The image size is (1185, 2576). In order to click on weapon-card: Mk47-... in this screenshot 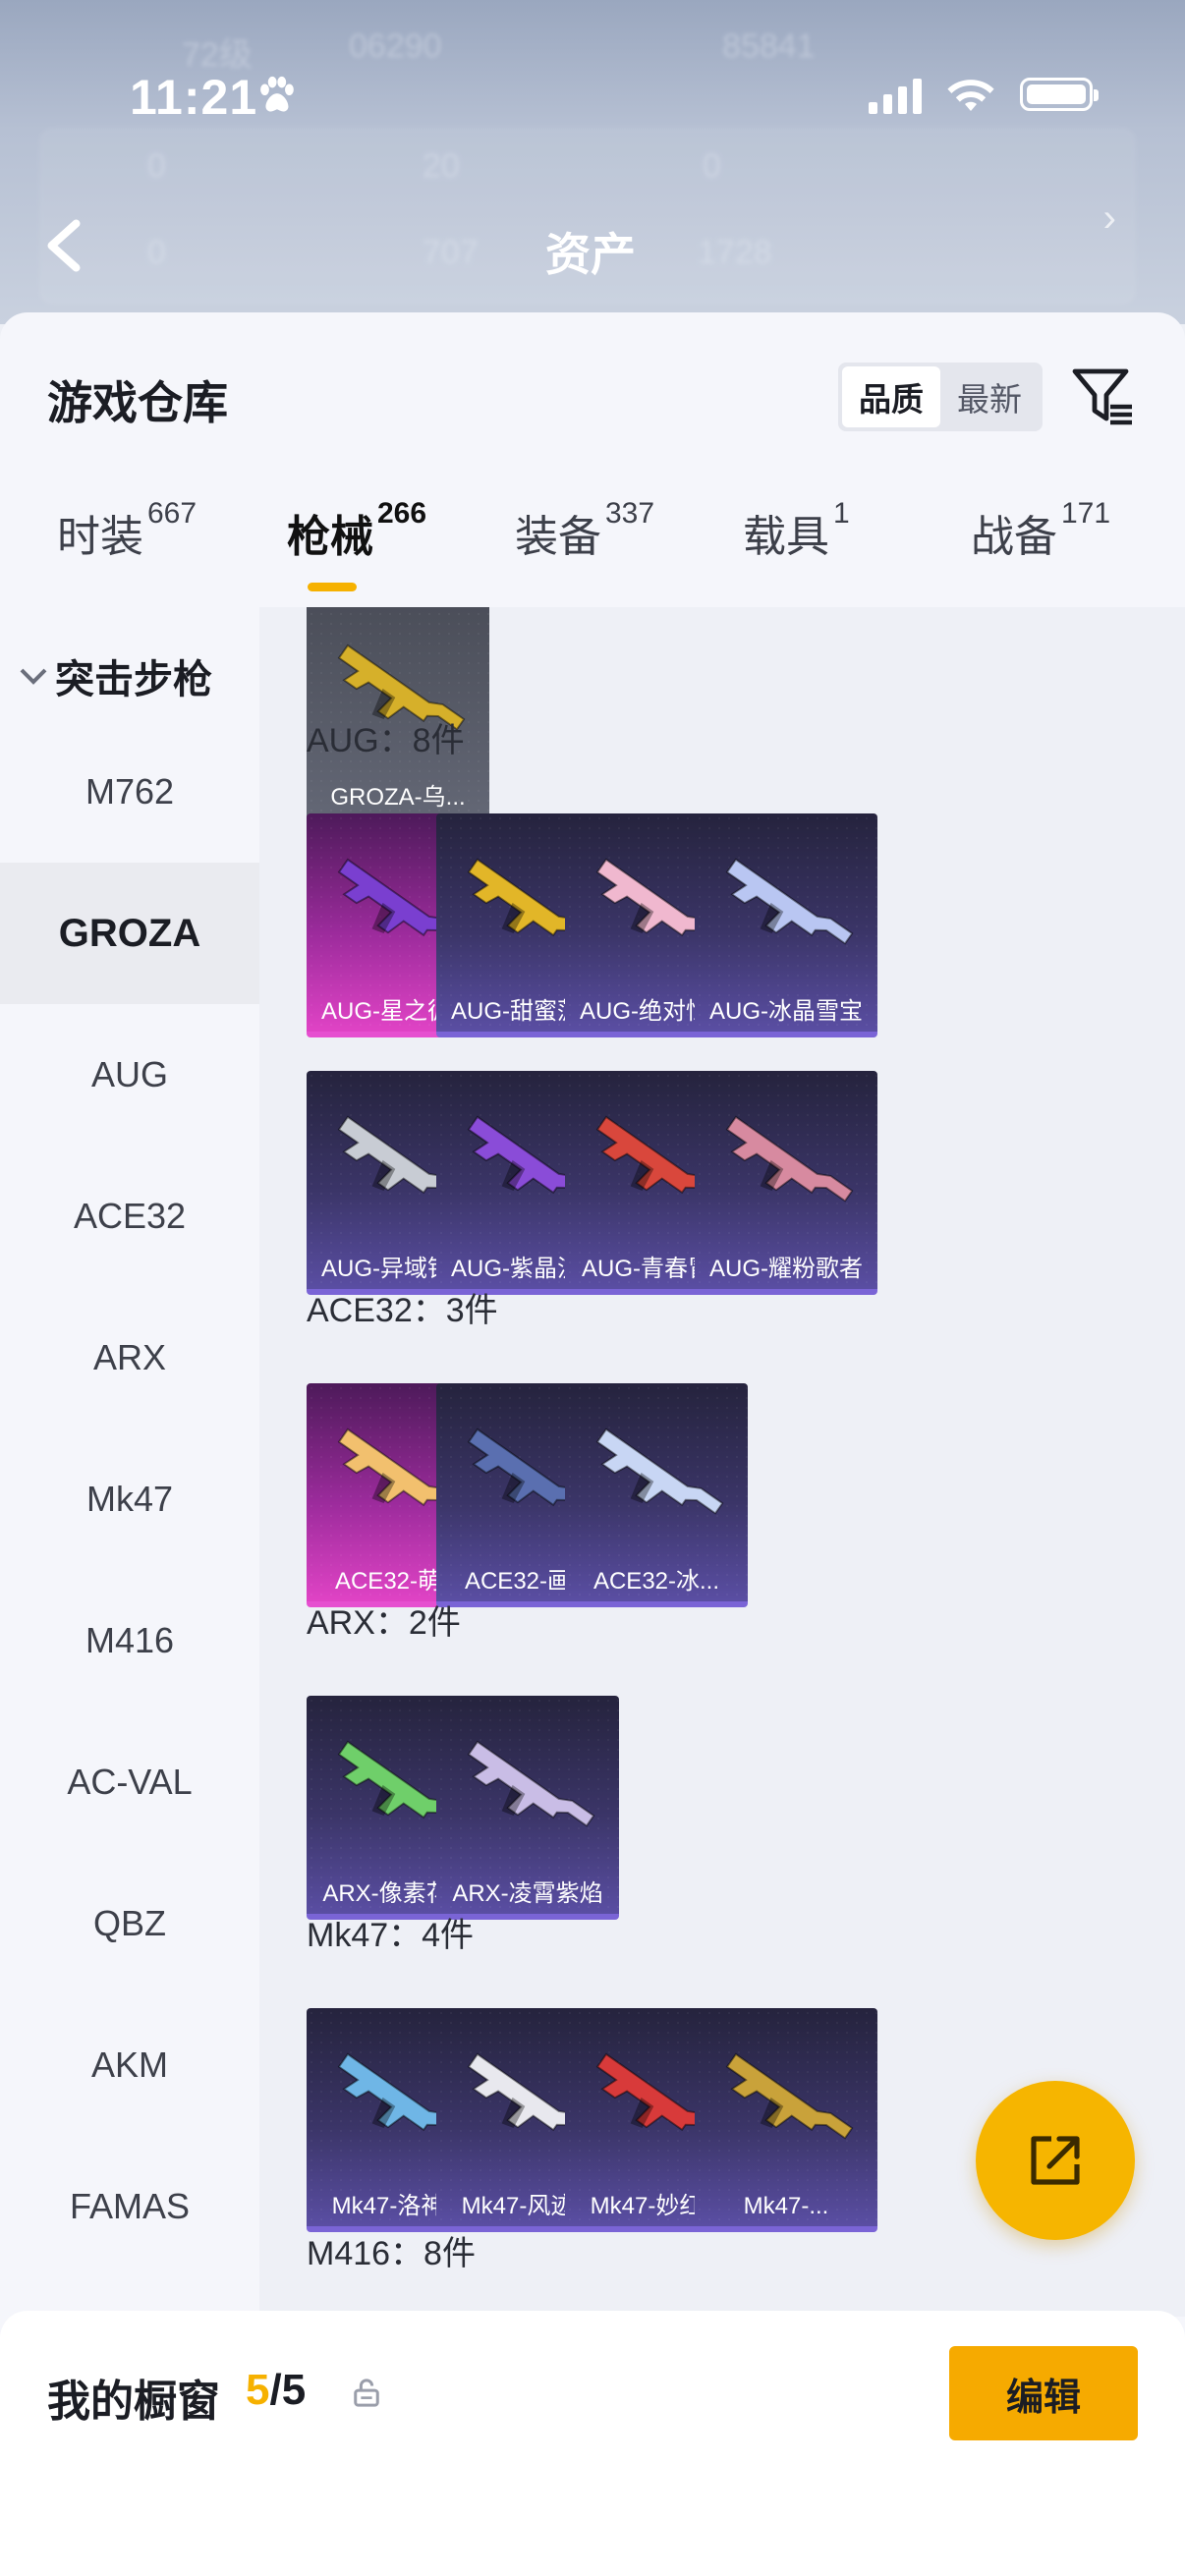, I will do `click(786, 2120)`.